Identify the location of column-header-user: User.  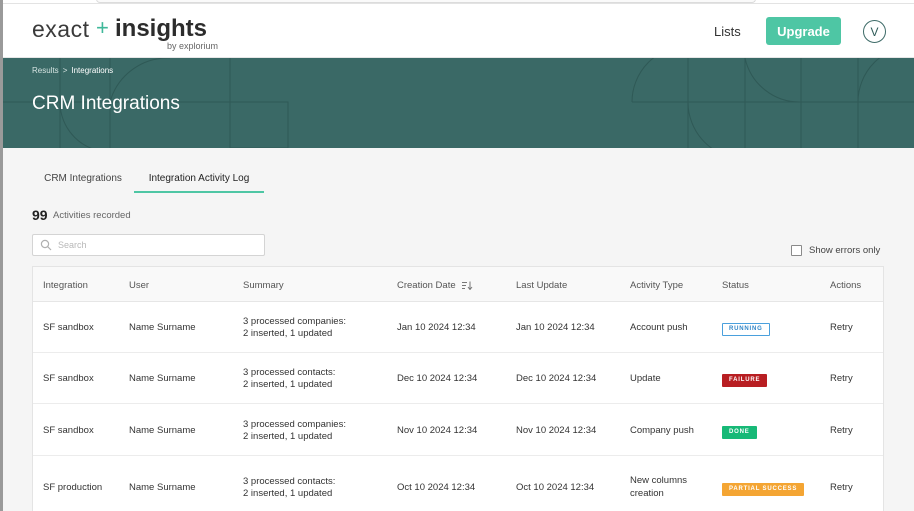
(139, 285).